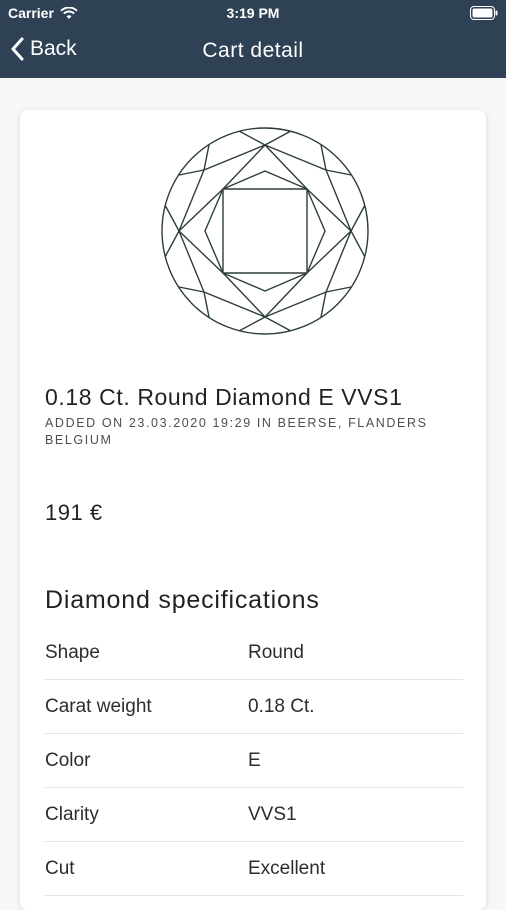  What do you see at coordinates (265, 231) in the screenshot?
I see `round-diamond-icon` at bounding box center [265, 231].